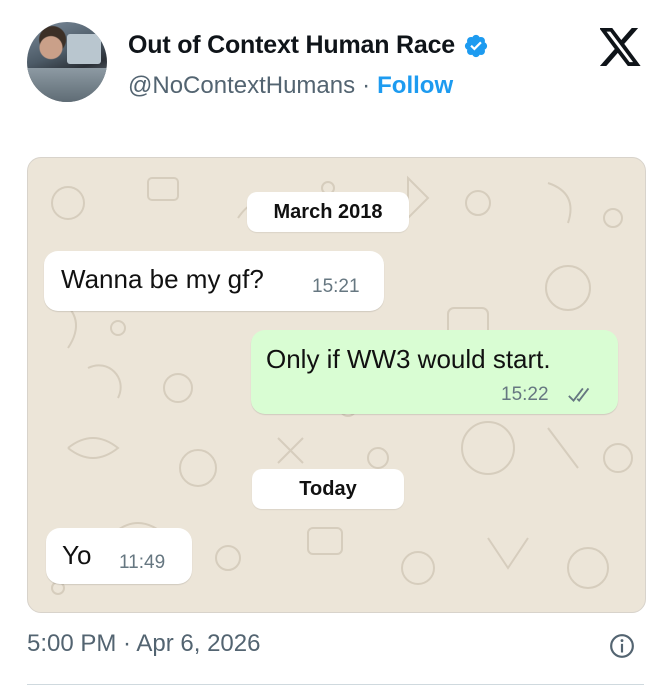 This screenshot has width=664, height=697. I want to click on divider, so click(335, 684).